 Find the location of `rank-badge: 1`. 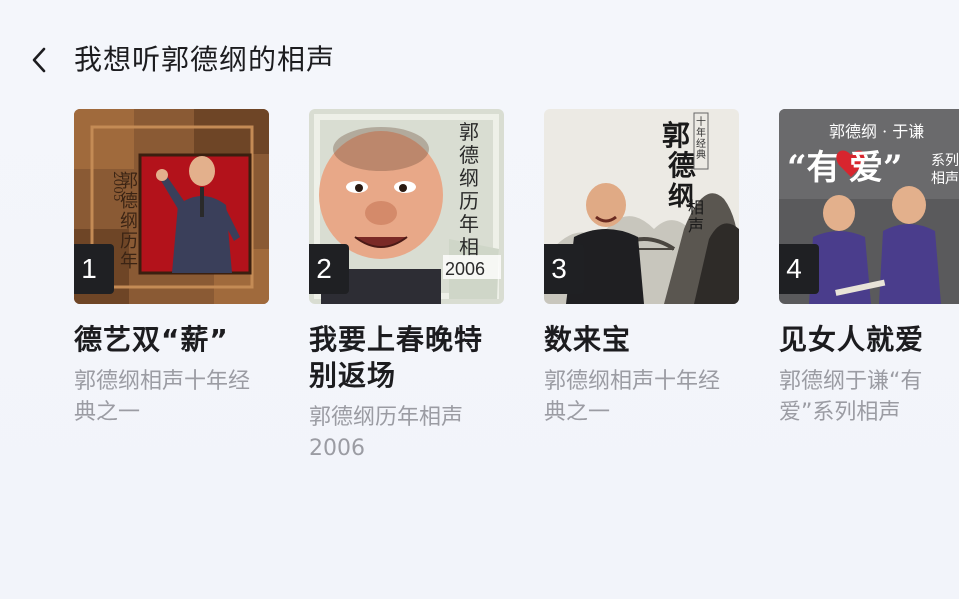

rank-badge: 1 is located at coordinates (94, 269).